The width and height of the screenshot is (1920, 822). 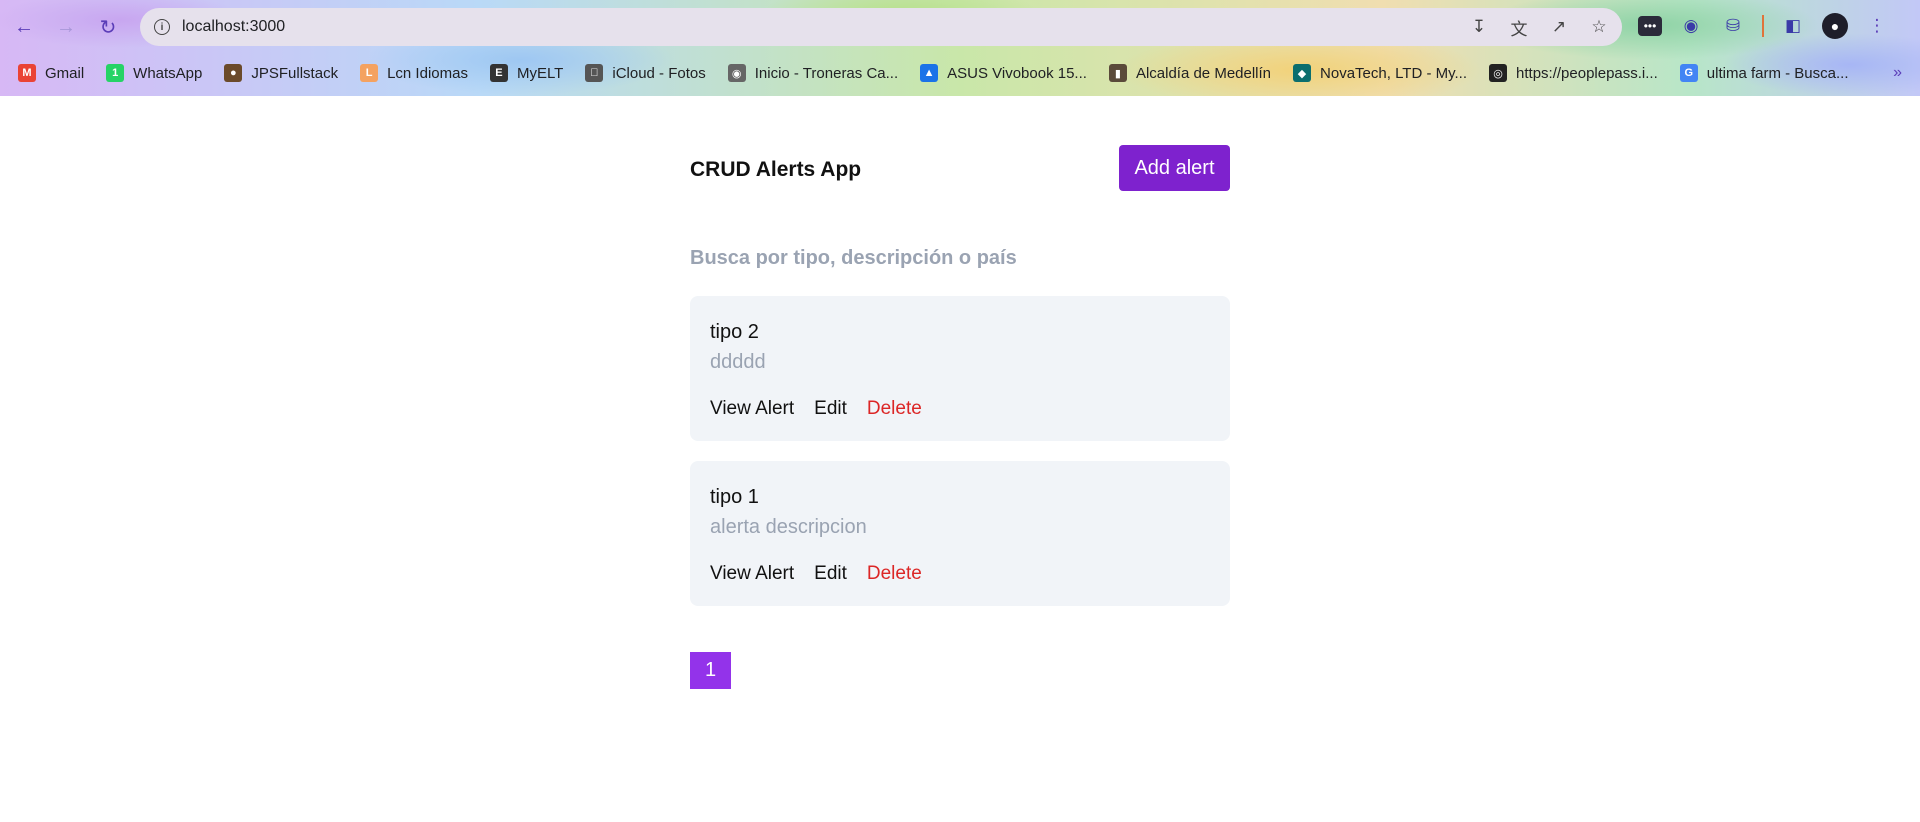 I want to click on browser-menu-icon: ⋮, so click(x=1877, y=26).